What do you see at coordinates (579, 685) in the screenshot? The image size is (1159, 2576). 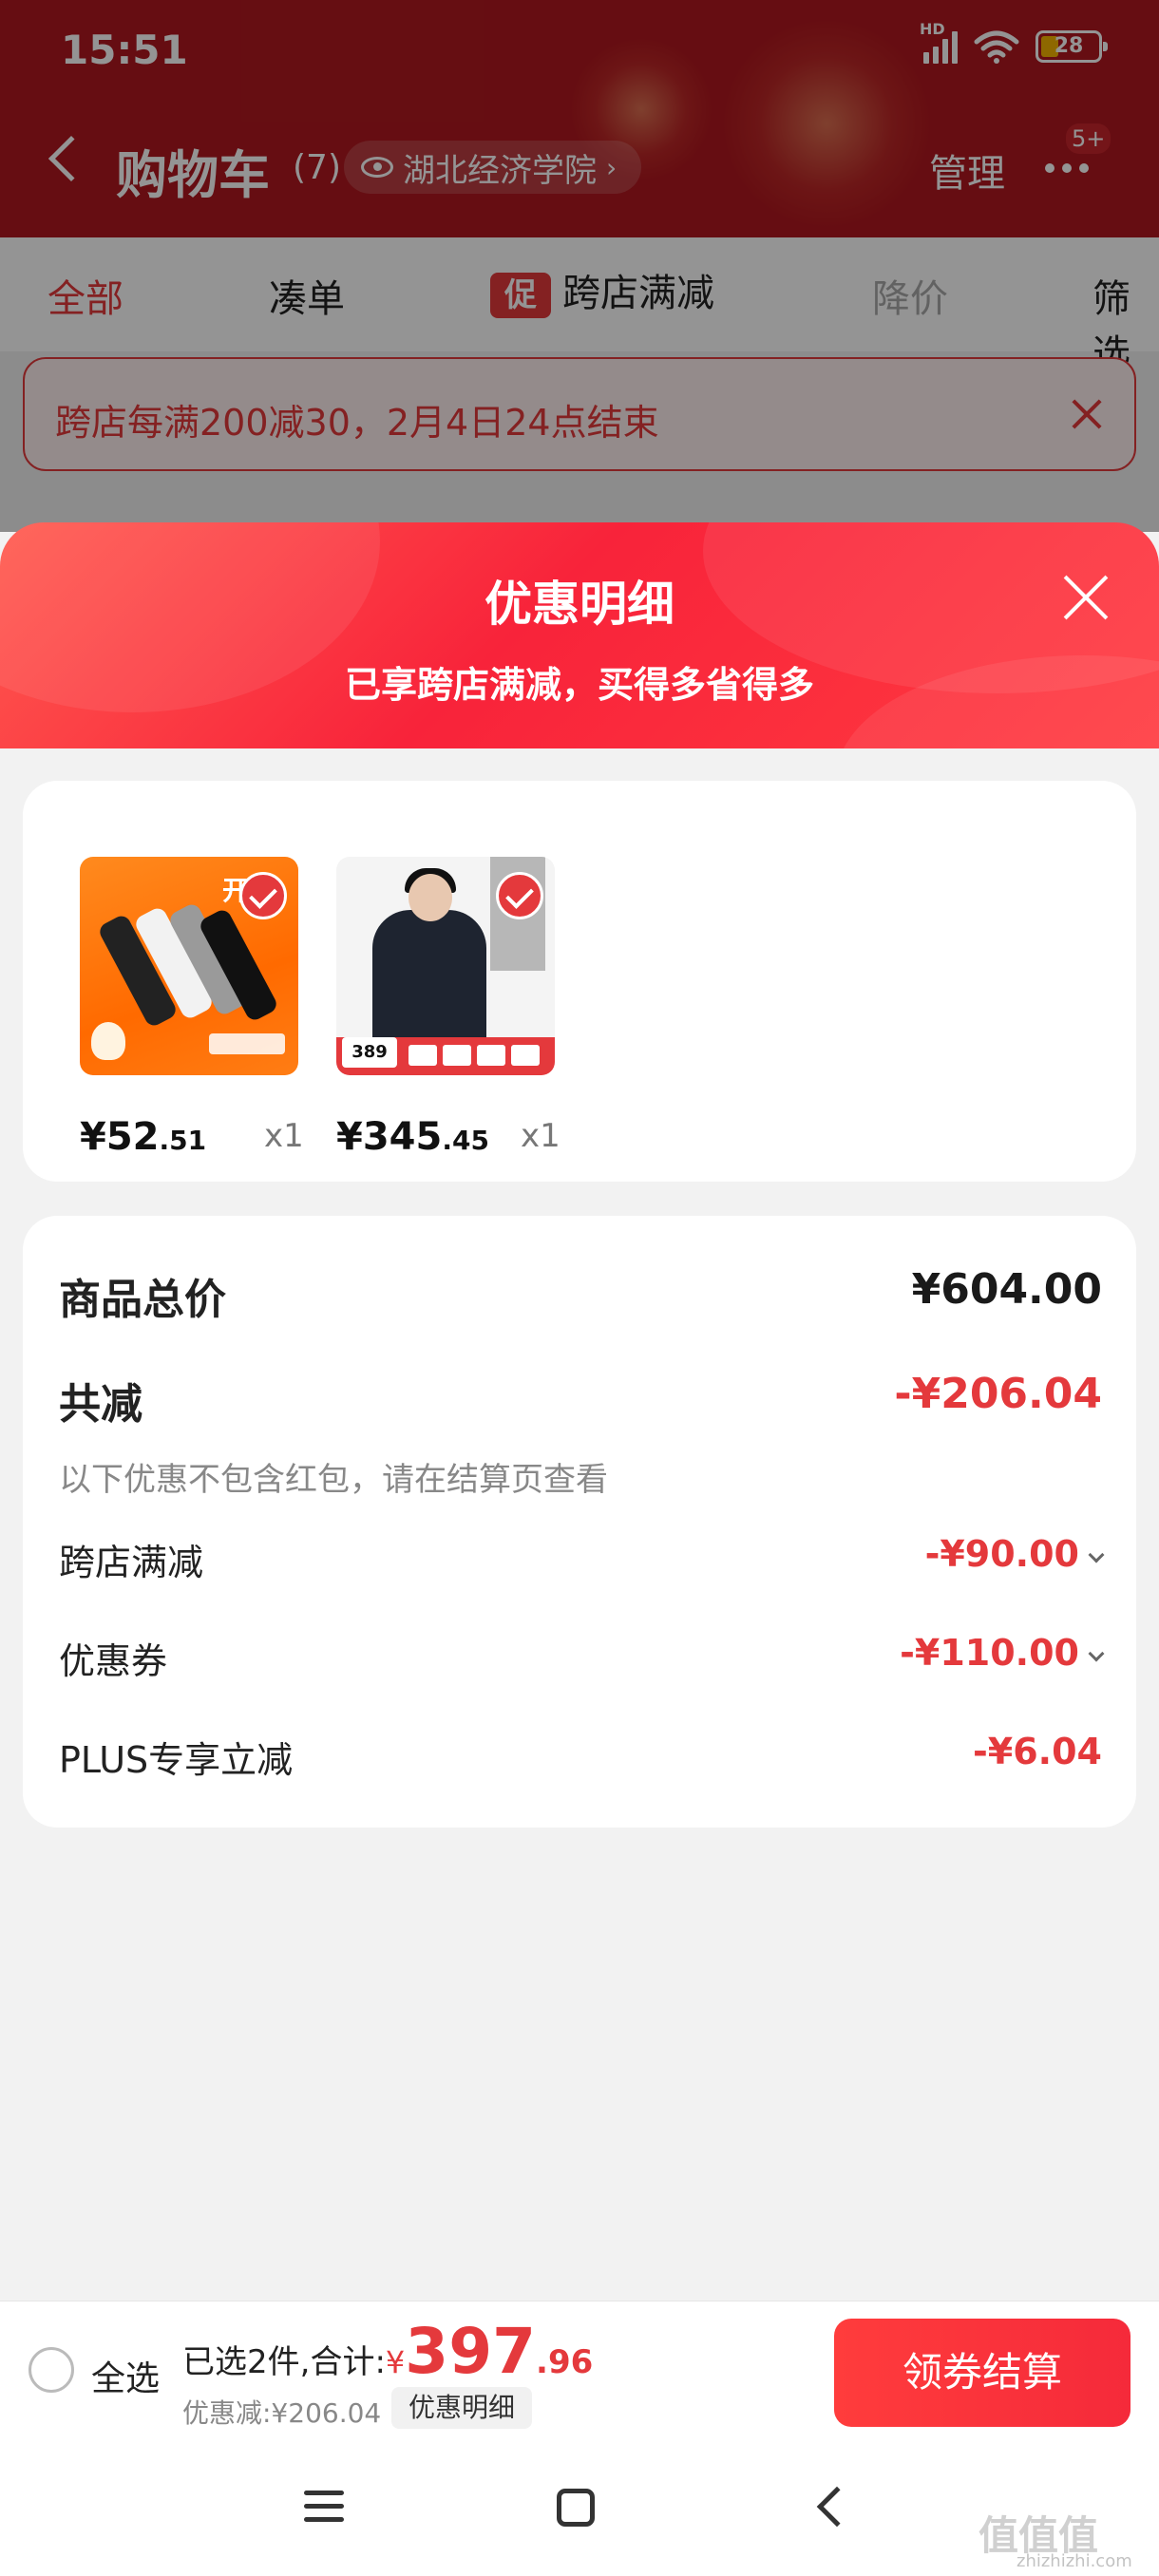 I see `sheet-subtitle: 已享跨店满减，买得多省得多` at bounding box center [579, 685].